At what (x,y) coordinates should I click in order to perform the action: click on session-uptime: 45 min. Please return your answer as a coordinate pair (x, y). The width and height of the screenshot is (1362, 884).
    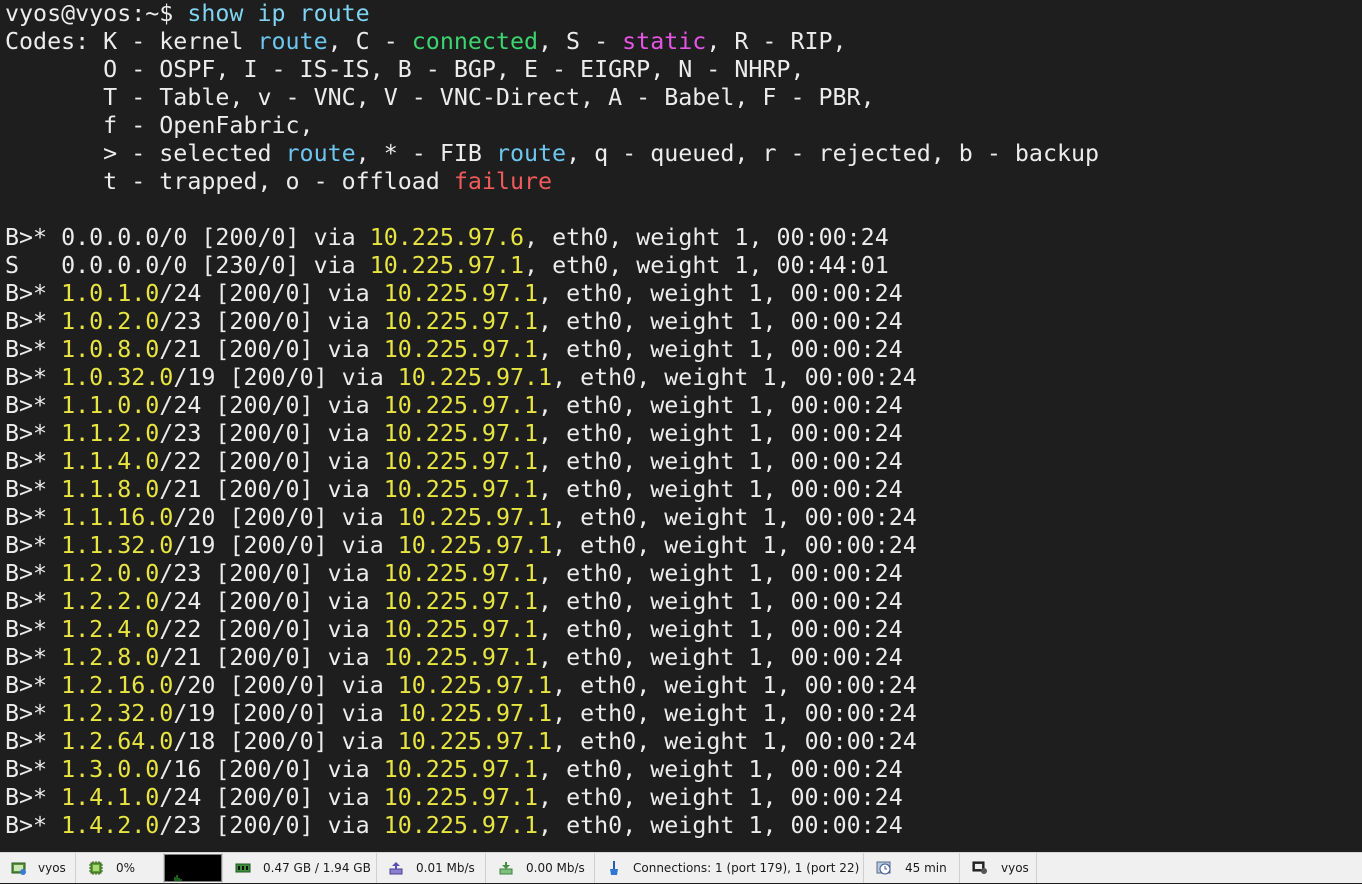
    Looking at the image, I should click on (912, 868).